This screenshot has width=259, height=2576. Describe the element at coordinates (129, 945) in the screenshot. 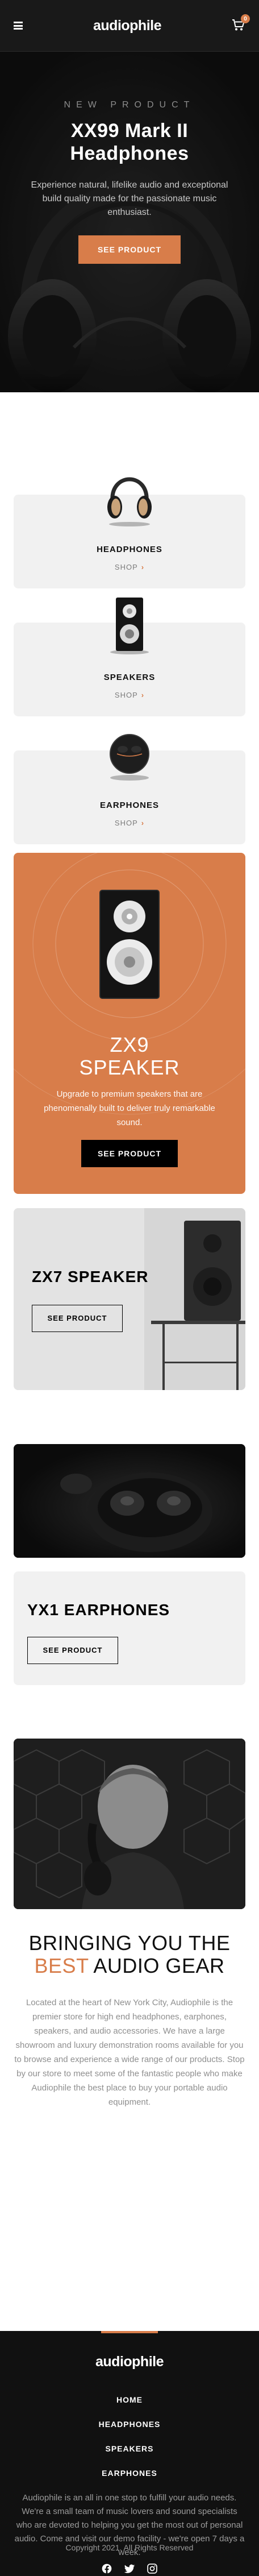

I see `zx9-speaker-image` at that location.